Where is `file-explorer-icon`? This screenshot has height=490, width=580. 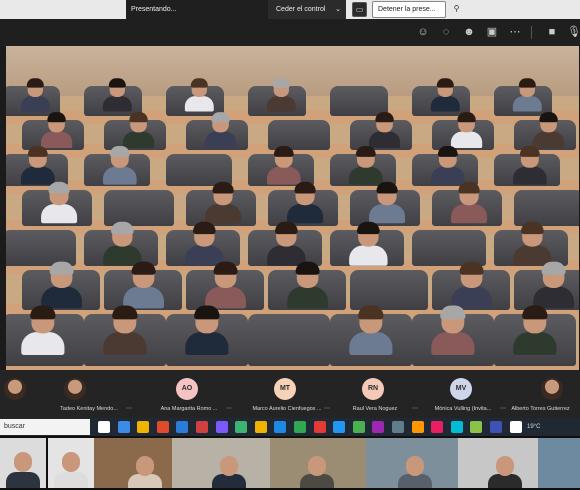 file-explorer-icon is located at coordinates (143, 427).